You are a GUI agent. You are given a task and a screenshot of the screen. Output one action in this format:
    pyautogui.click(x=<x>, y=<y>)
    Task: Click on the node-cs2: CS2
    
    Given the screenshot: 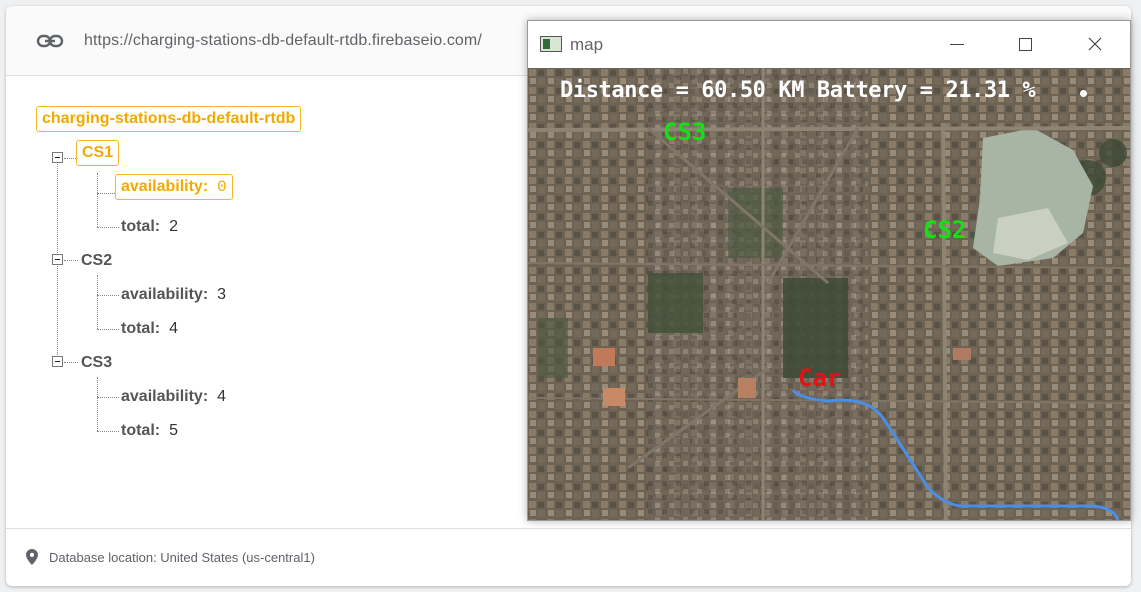 What is the action you would take?
    pyautogui.click(x=96, y=261)
    